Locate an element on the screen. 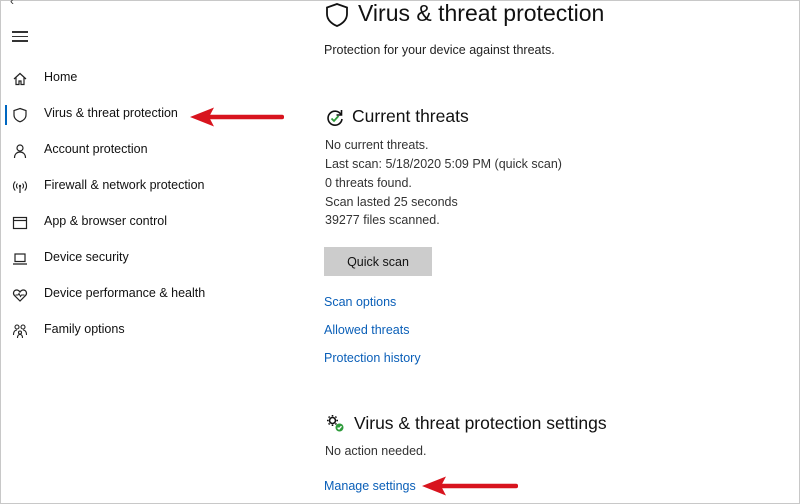  current-threats-heading: Current threats is located at coordinates (410, 116).